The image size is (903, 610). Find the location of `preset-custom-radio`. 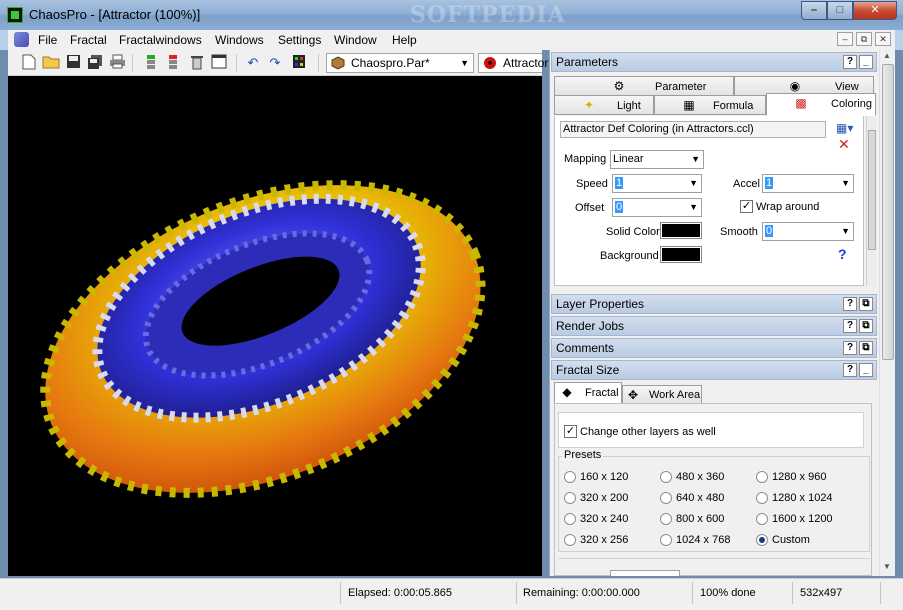

preset-custom-radio is located at coordinates (762, 540).